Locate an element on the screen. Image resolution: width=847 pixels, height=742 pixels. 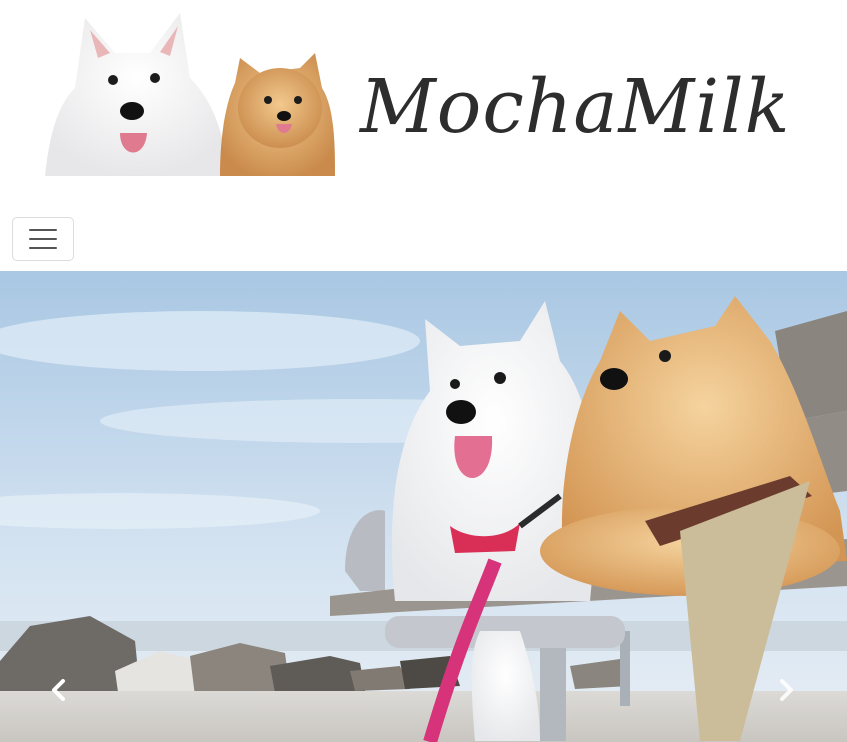
brand-name: MochaMilk is located at coordinates (575, 107).